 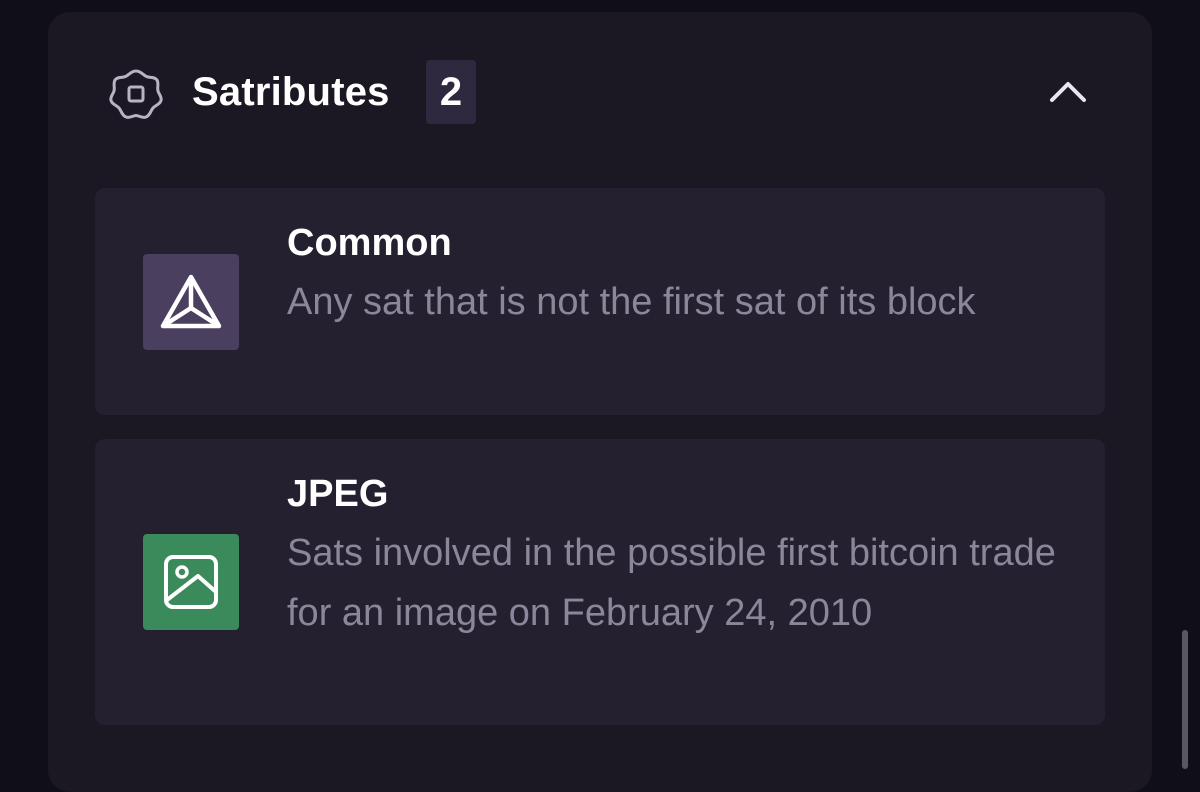 I want to click on satribute-title: Common, so click(x=369, y=243).